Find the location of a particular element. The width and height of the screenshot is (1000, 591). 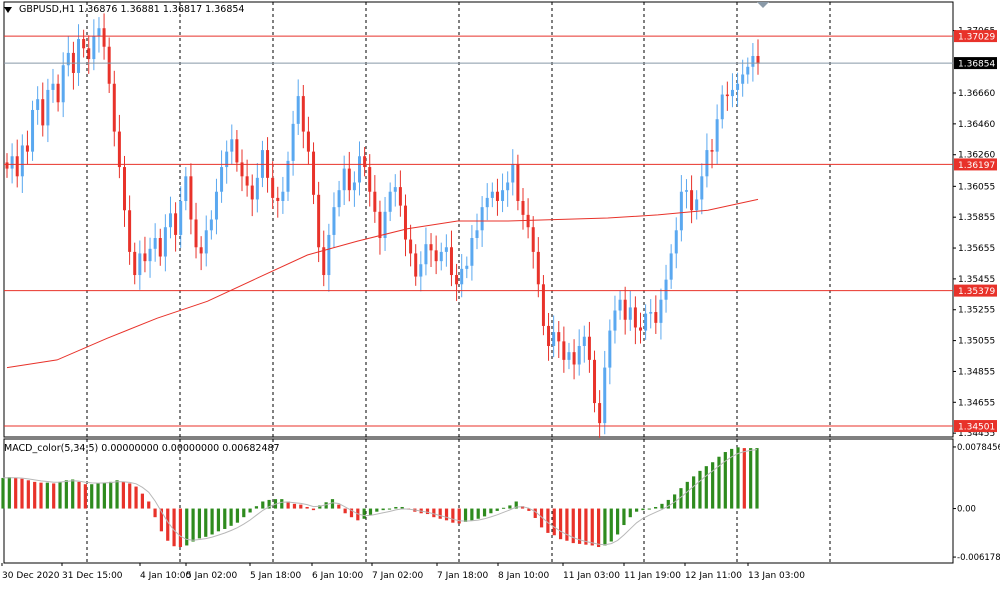

y-tick-label: 1.35855 is located at coordinates (976, 218).